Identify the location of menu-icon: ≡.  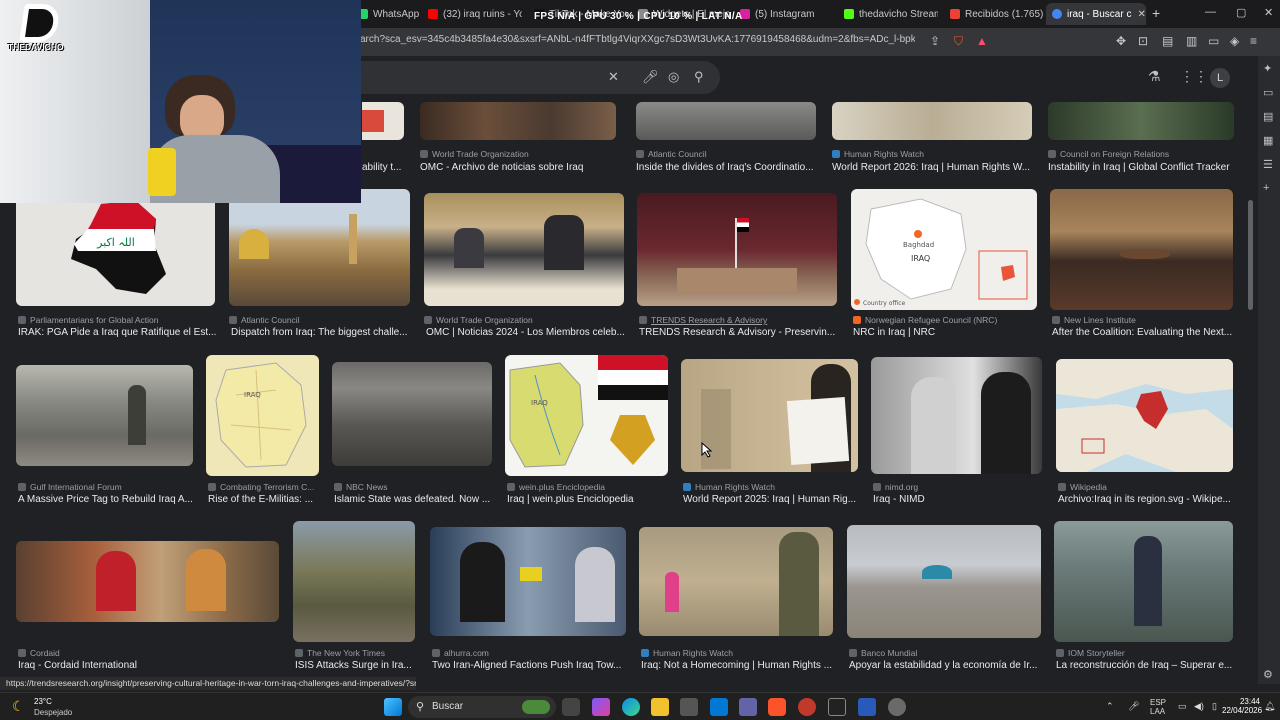
(1253, 41).